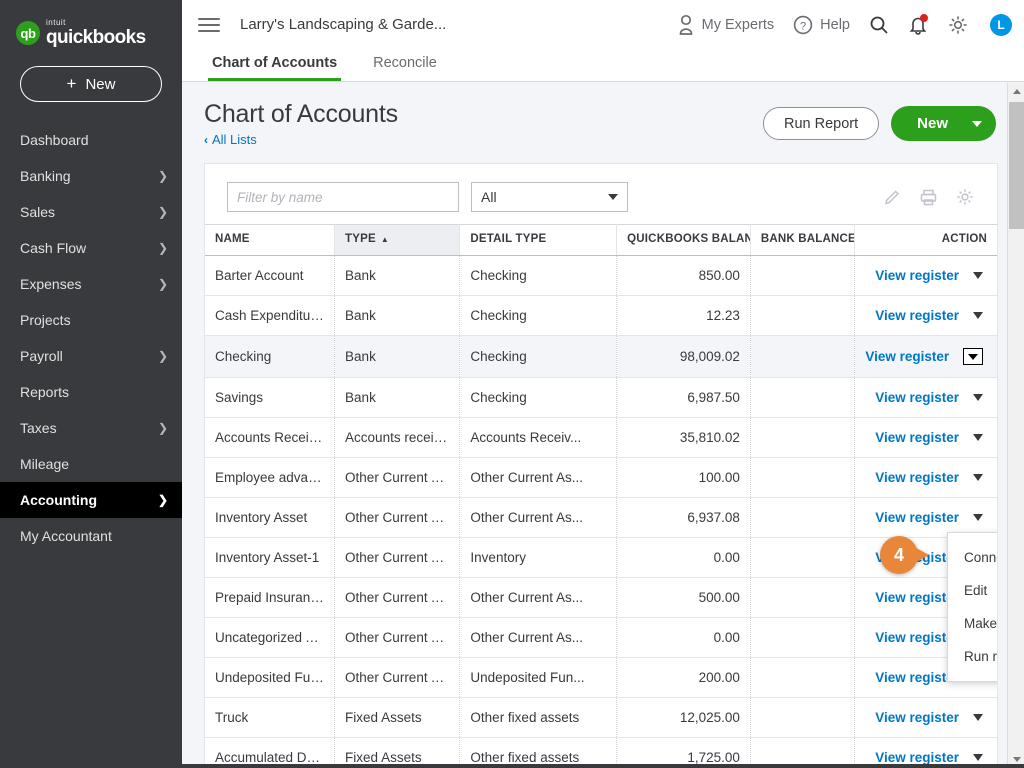 The height and width of the screenshot is (768, 1024). Describe the element at coordinates (918, 24) in the screenshot. I see `notifications-button` at that location.